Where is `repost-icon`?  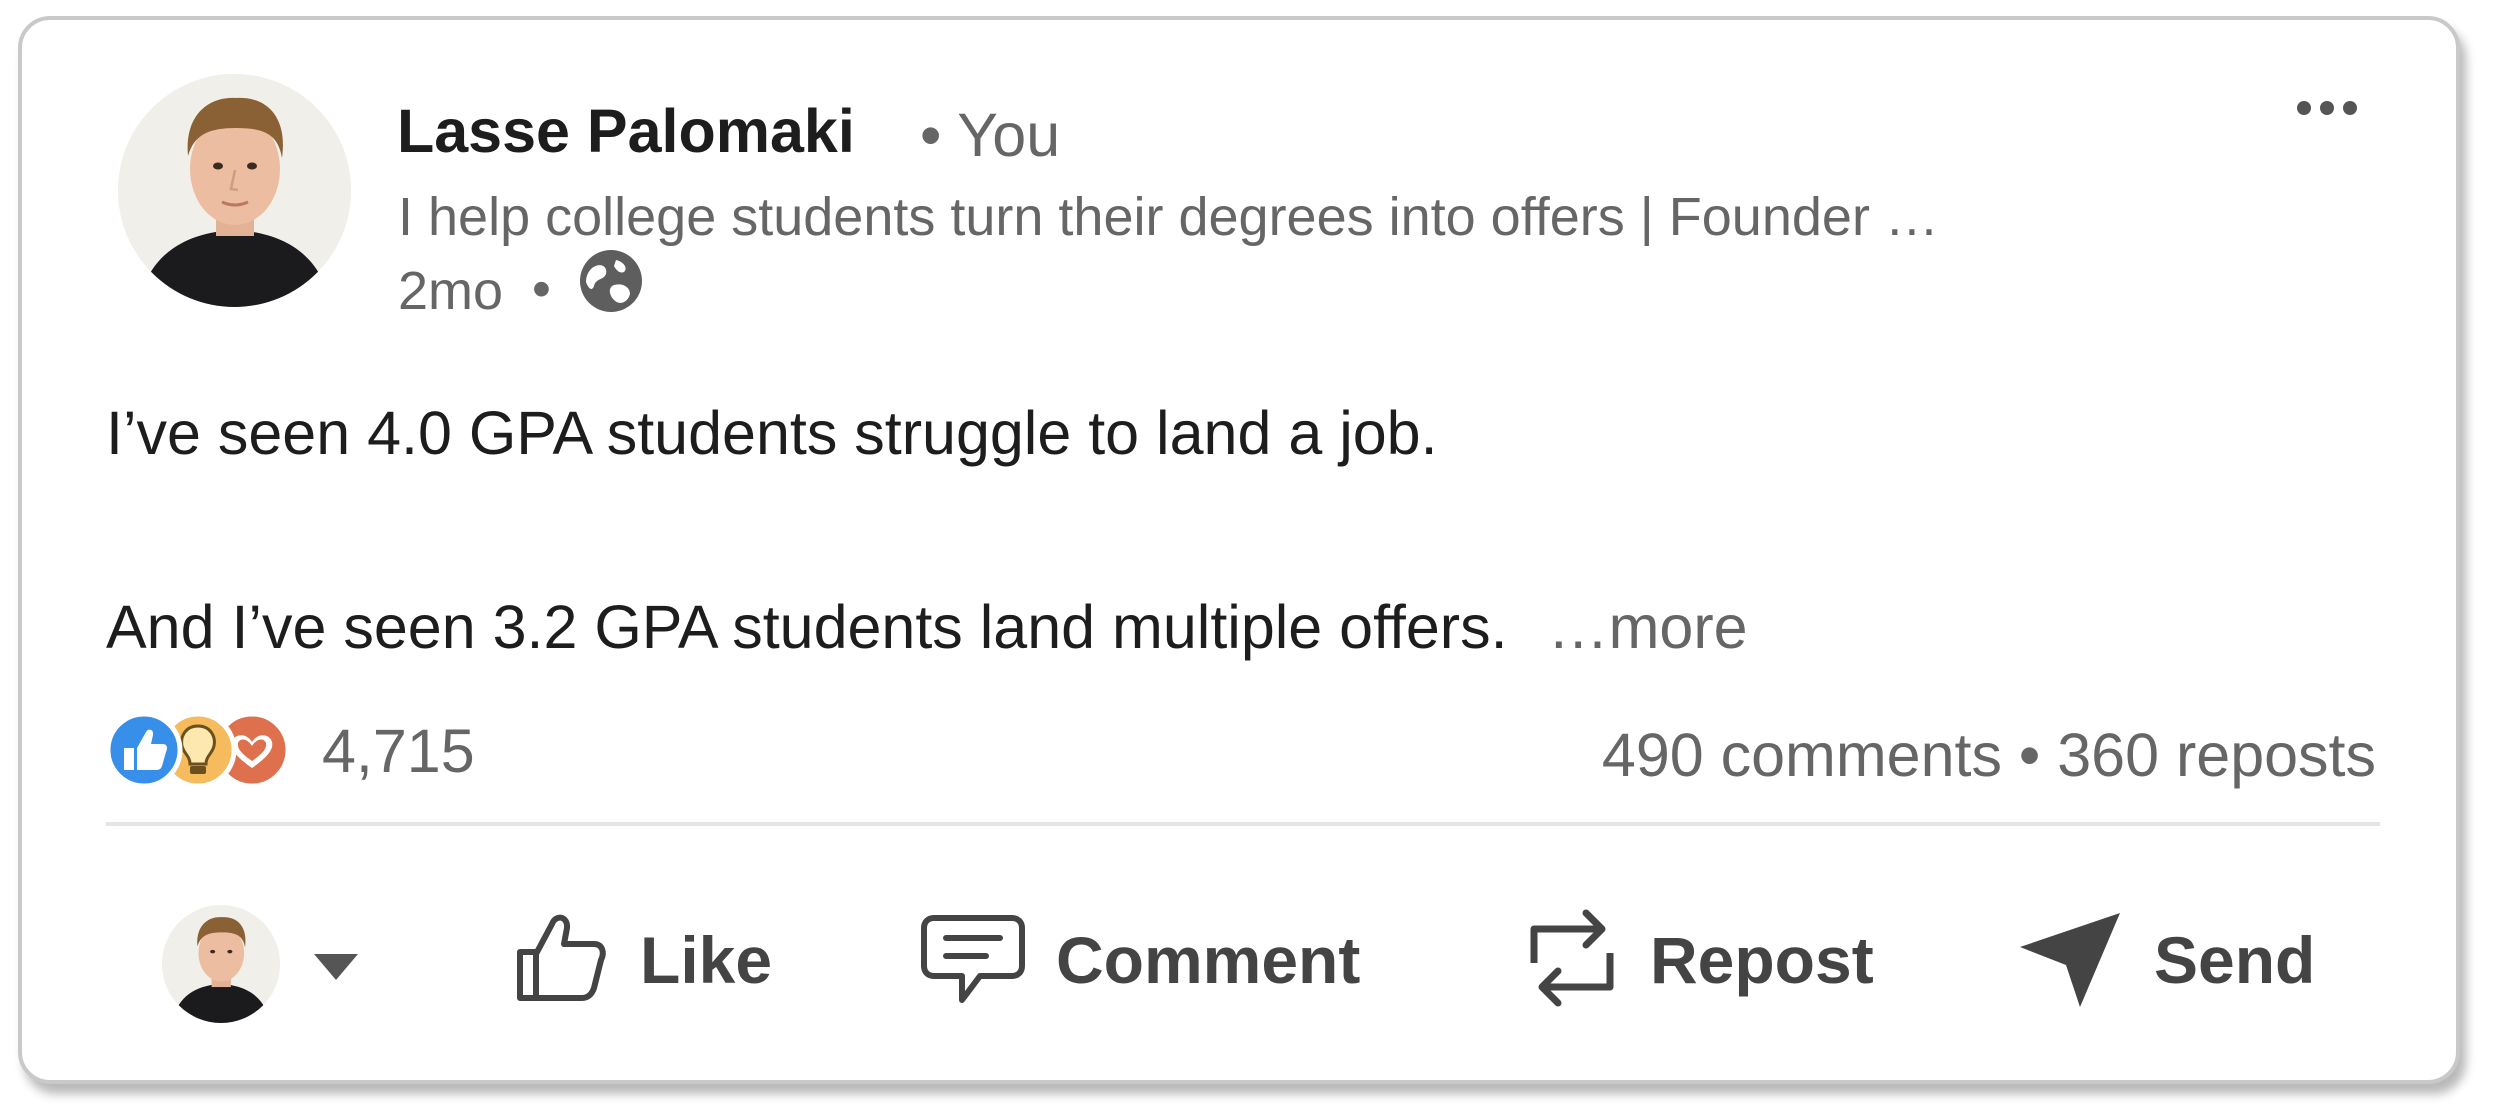
repost-icon is located at coordinates (1572, 960).